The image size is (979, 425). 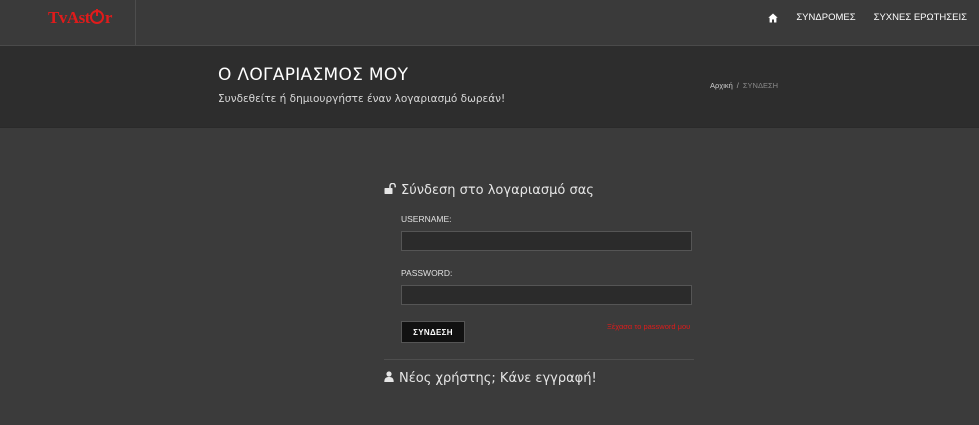 I want to click on logo-text-part1: TvAst, so click(x=69, y=17).